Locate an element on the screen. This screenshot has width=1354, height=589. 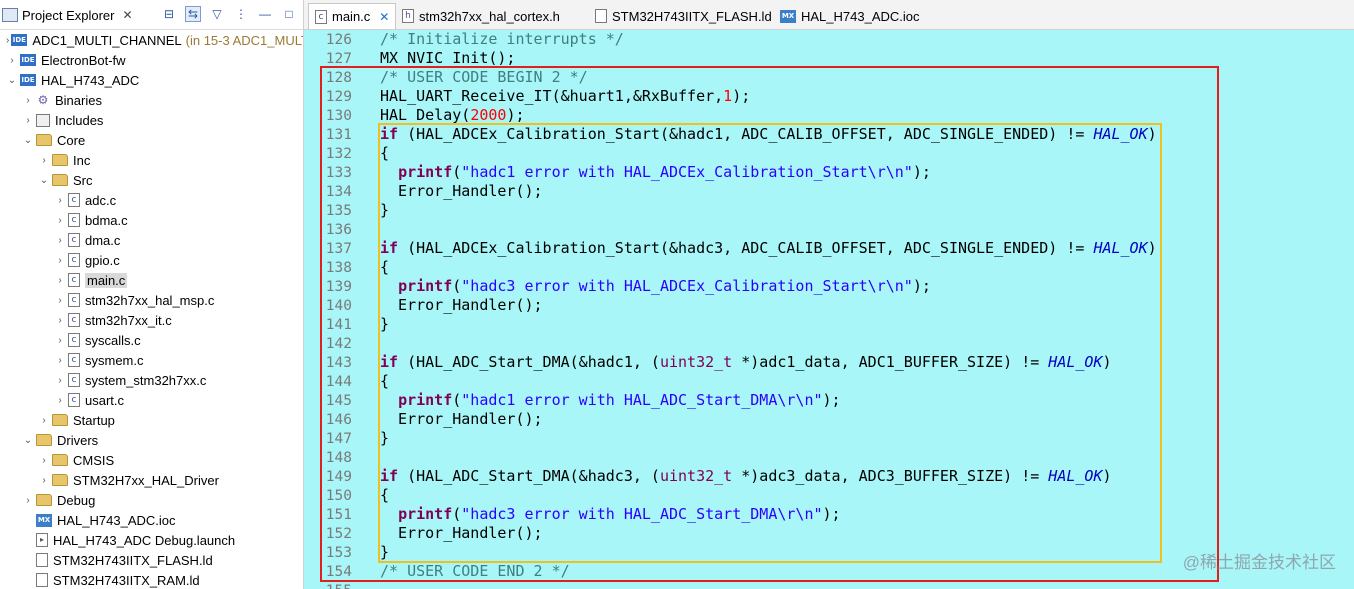
c-file-icon: c is located at coordinates (321, 16).